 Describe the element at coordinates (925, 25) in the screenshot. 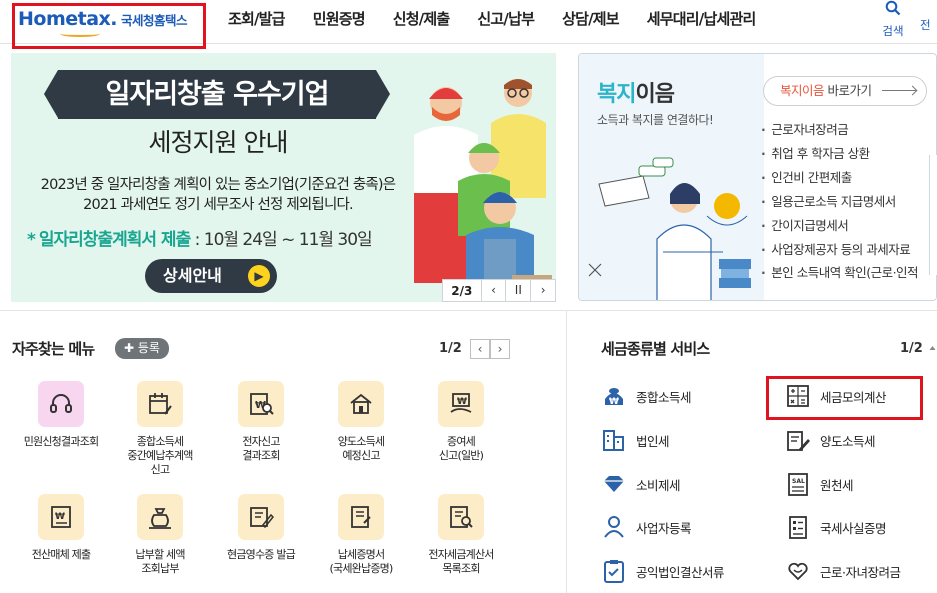

I see `all-menu-button: 전` at that location.